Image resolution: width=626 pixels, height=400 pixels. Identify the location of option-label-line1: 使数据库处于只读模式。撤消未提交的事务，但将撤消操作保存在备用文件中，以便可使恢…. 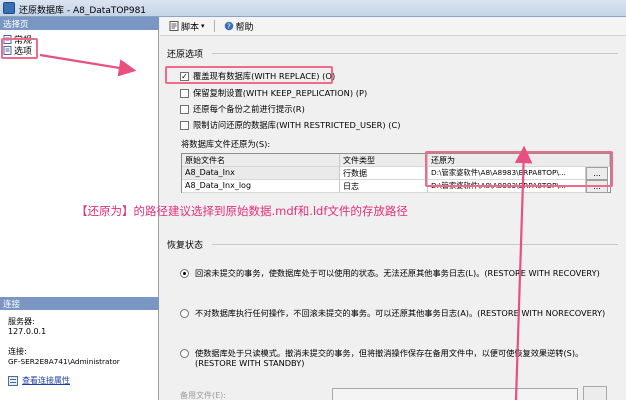
(389, 353).